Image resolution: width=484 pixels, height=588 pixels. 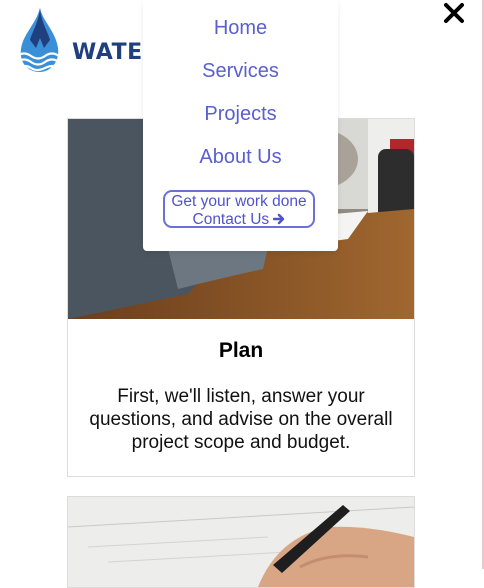 What do you see at coordinates (240, 71) in the screenshot?
I see `nav-item-services: Services` at bounding box center [240, 71].